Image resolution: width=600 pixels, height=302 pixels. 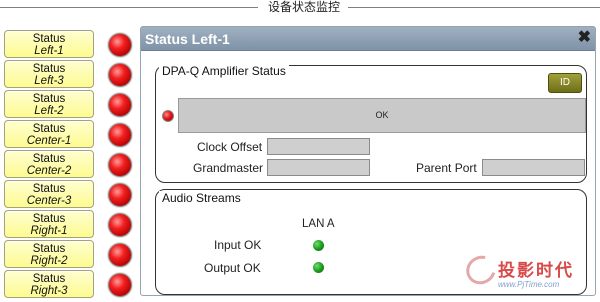 I want to click on status-row: Status Right-3, so click(x=72, y=285).